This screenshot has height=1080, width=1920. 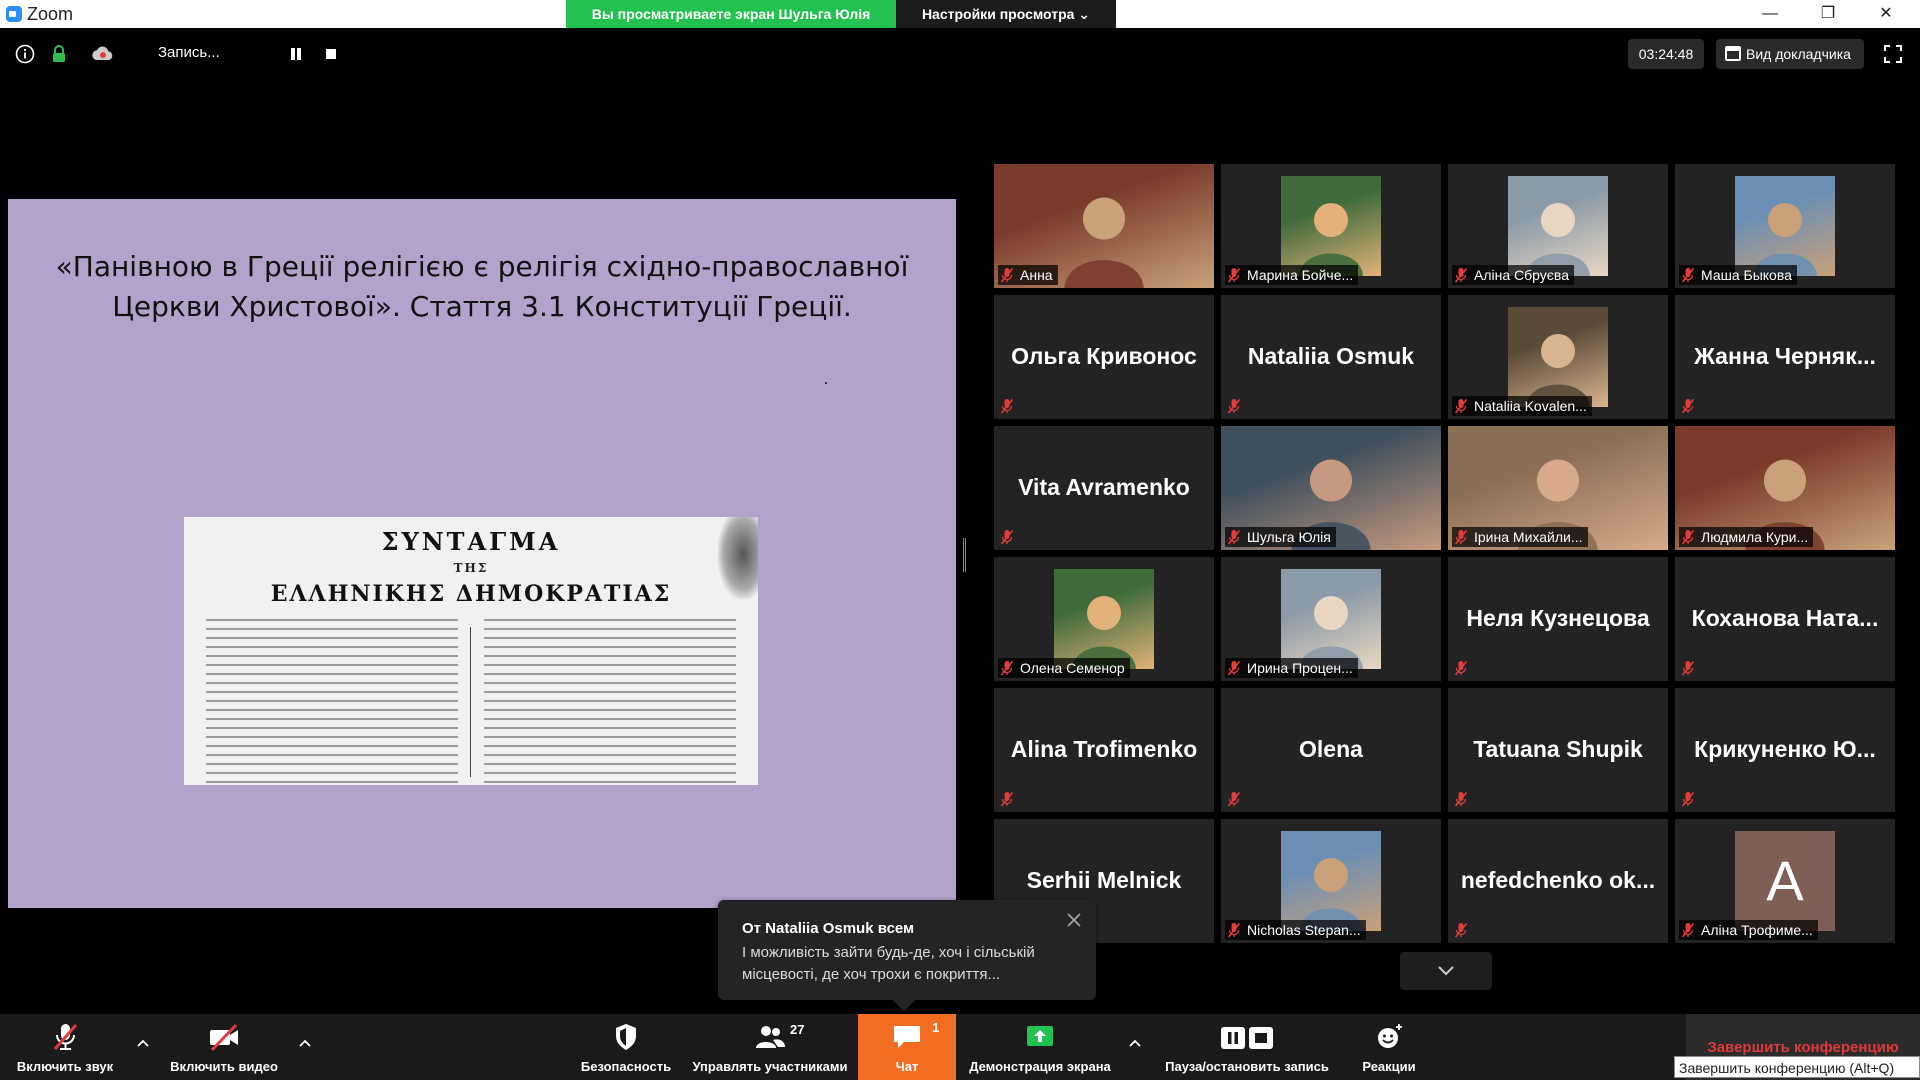 What do you see at coordinates (964, 555) in the screenshot?
I see `split-resize-handle` at bounding box center [964, 555].